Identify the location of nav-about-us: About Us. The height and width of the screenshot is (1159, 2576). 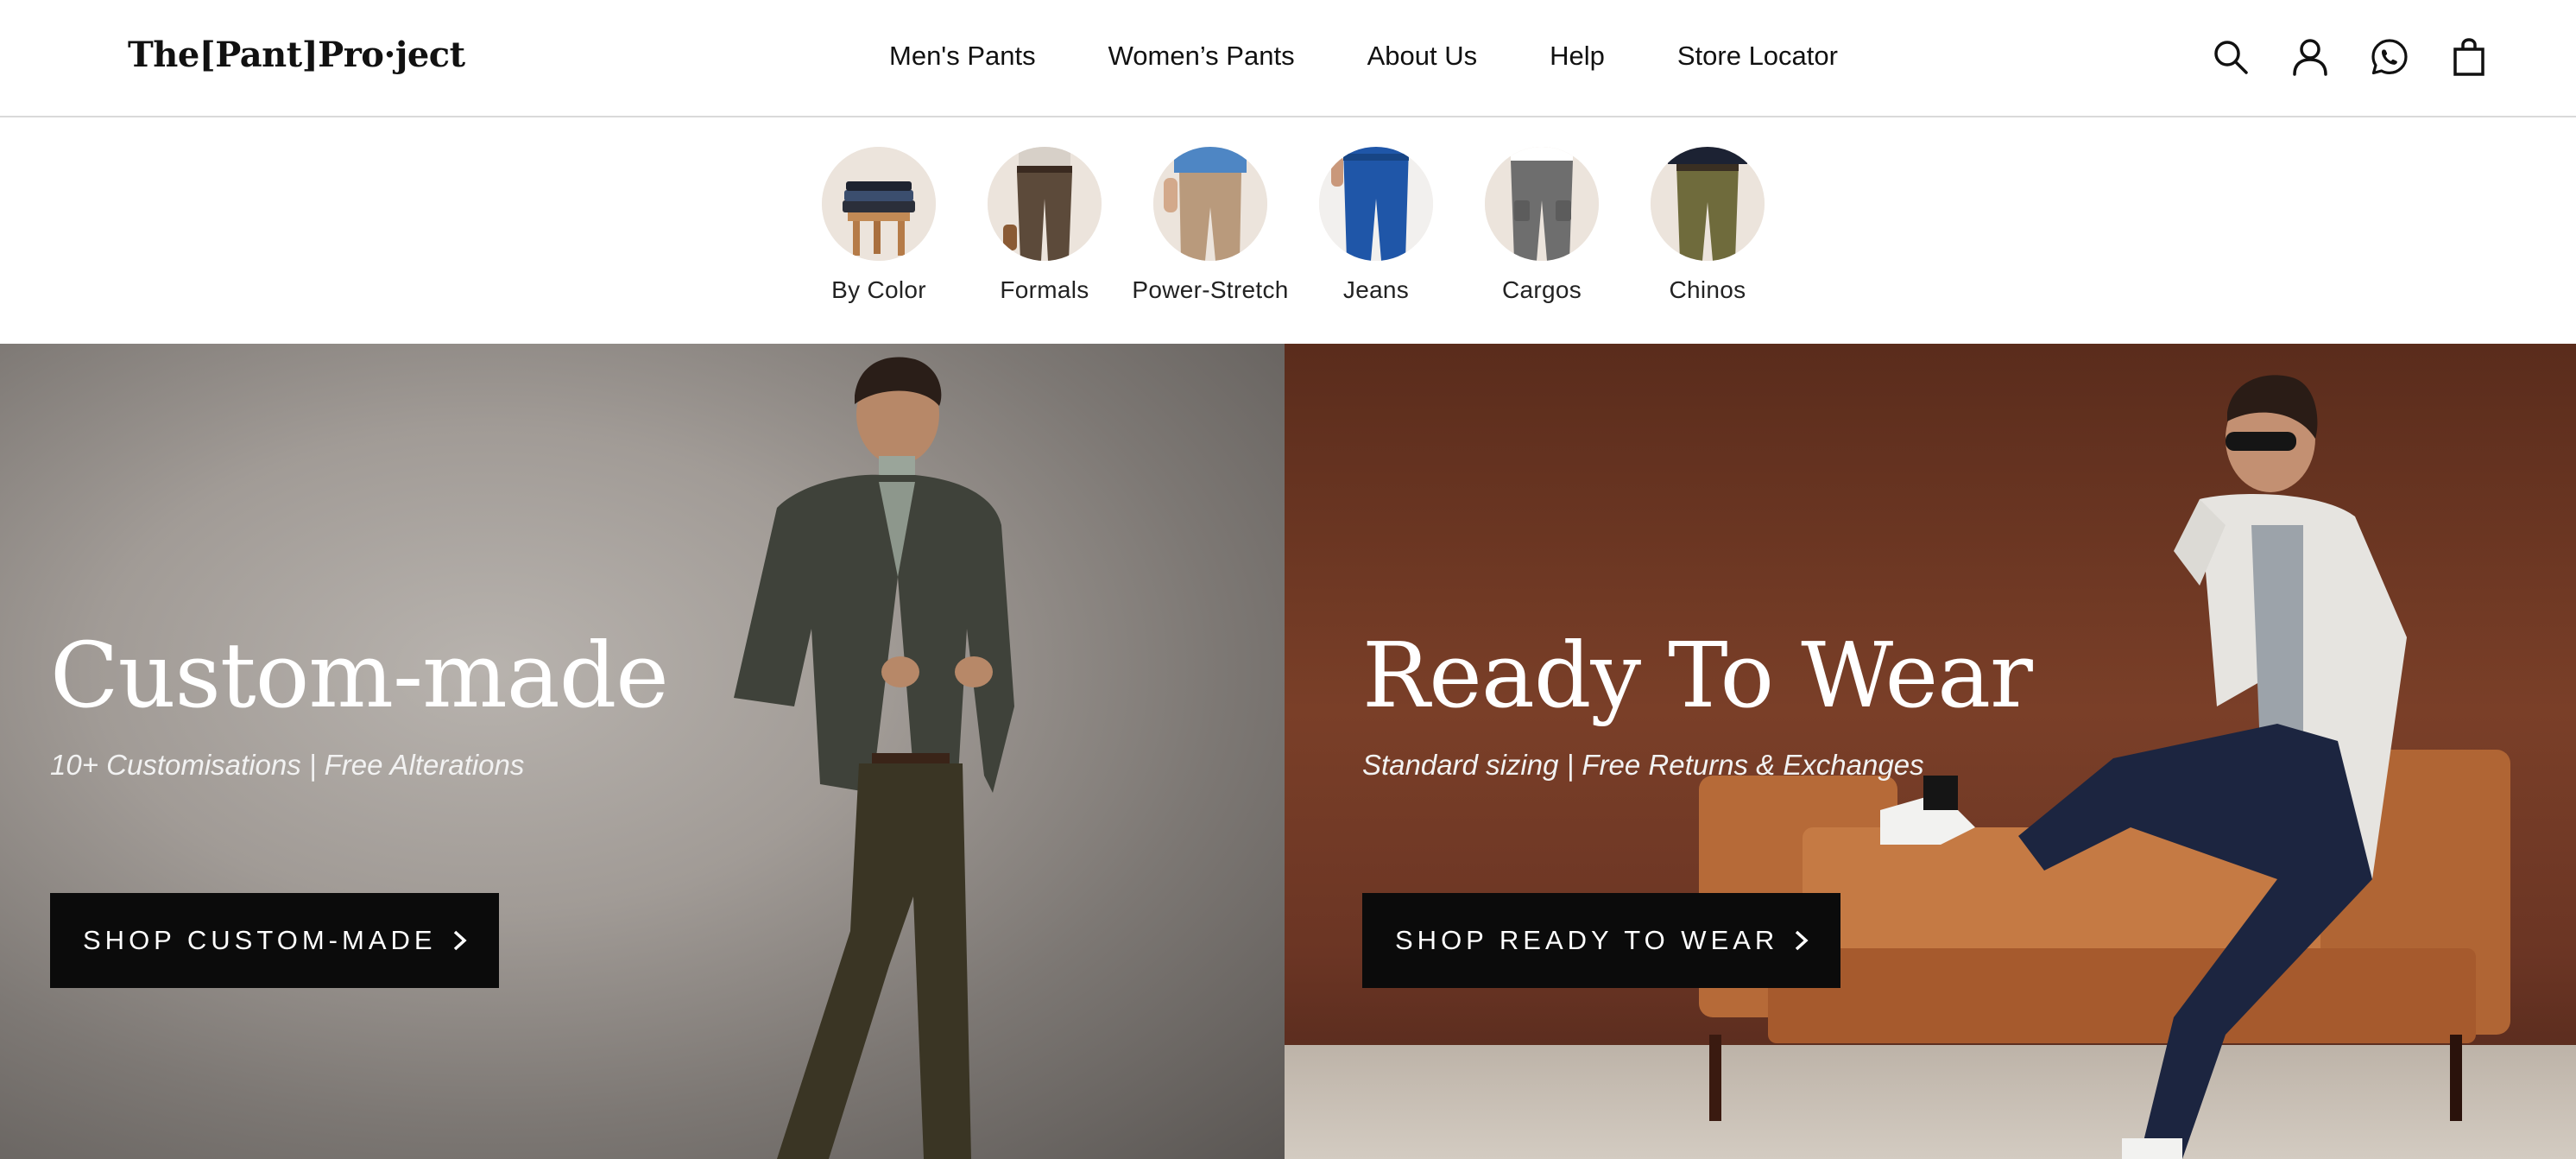
(1422, 56).